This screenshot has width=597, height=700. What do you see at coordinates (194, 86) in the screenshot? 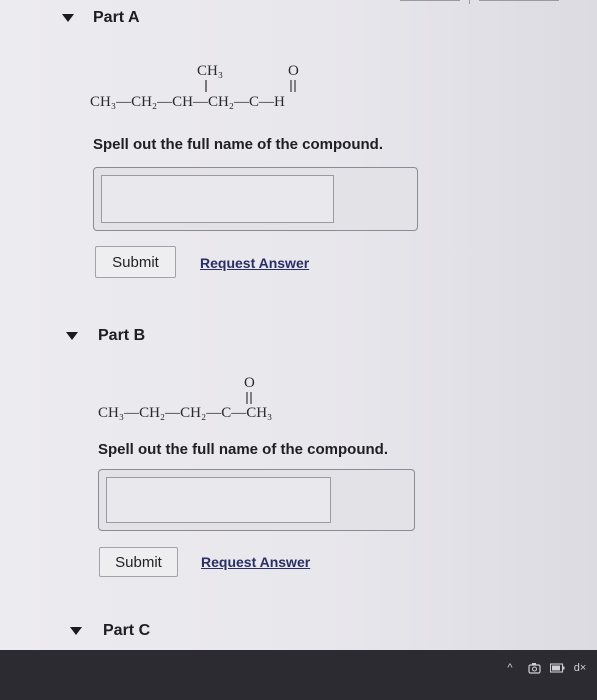
I see `part-a-structural-formula: CH₃ O CH₃—CH₂—CH—CH₂—C—H` at bounding box center [194, 86].